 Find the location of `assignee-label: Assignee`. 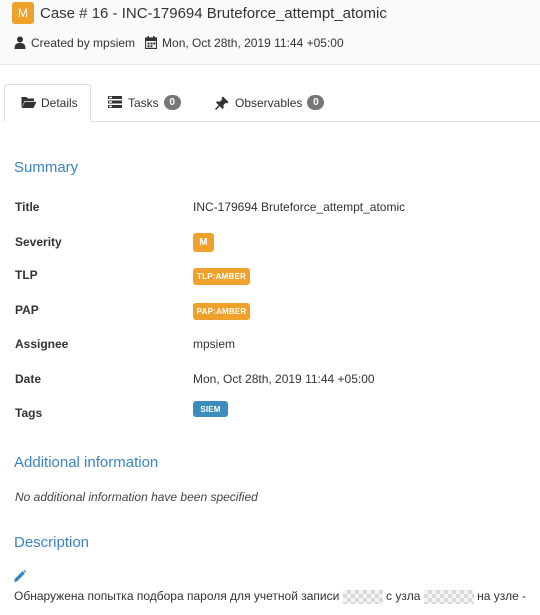

assignee-label: Assignee is located at coordinates (42, 344).